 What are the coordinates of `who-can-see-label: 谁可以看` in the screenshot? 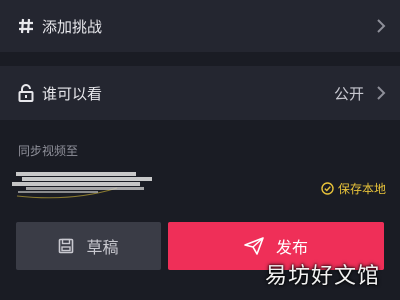 It's located at (72, 93).